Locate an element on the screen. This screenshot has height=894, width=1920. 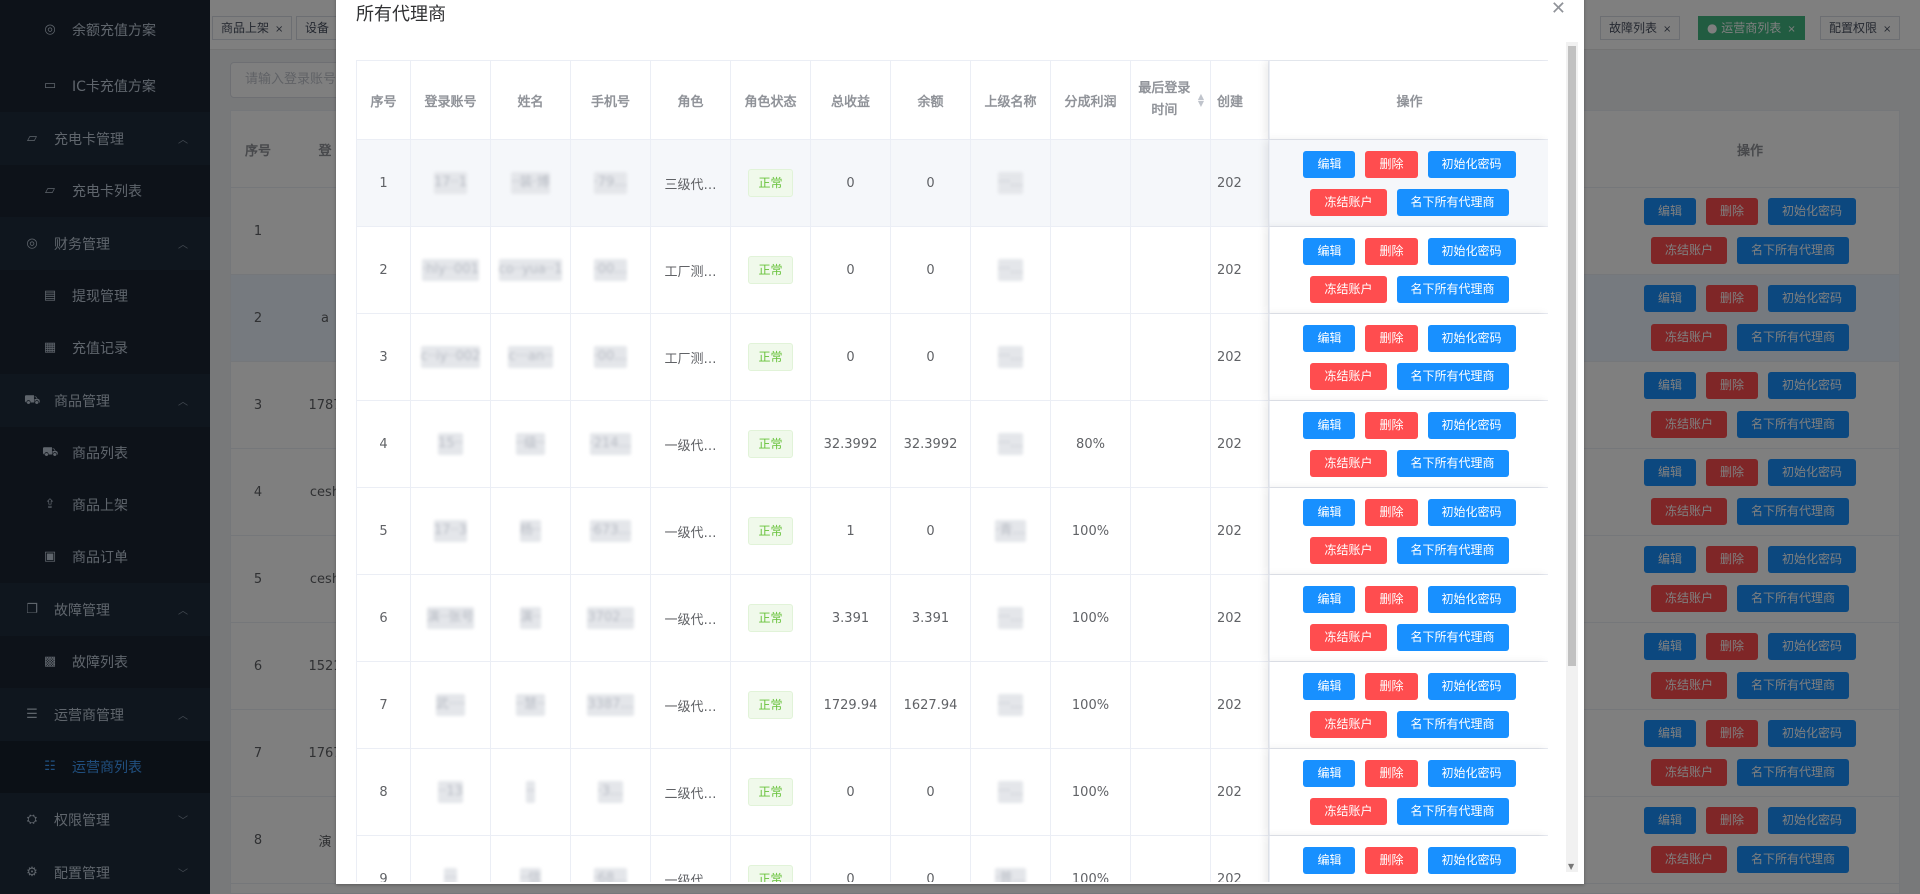
cell-income: 1 is located at coordinates (851, 531).